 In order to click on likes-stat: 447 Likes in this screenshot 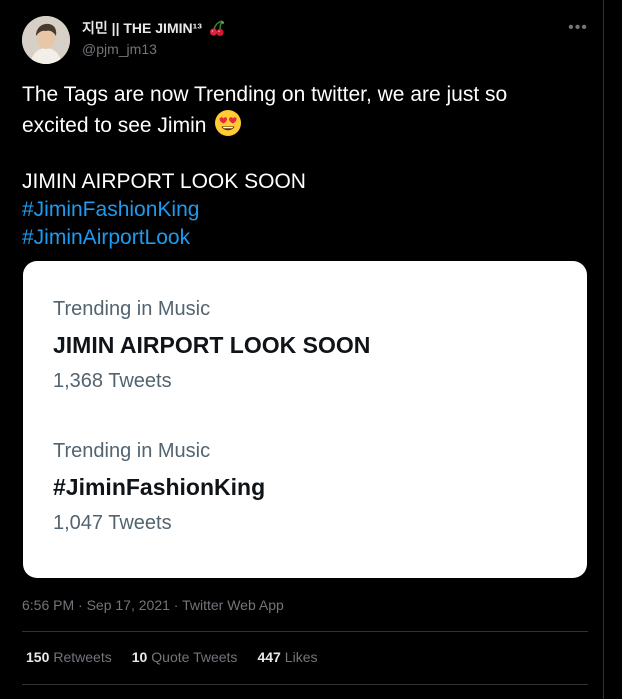, I will do `click(287, 657)`.